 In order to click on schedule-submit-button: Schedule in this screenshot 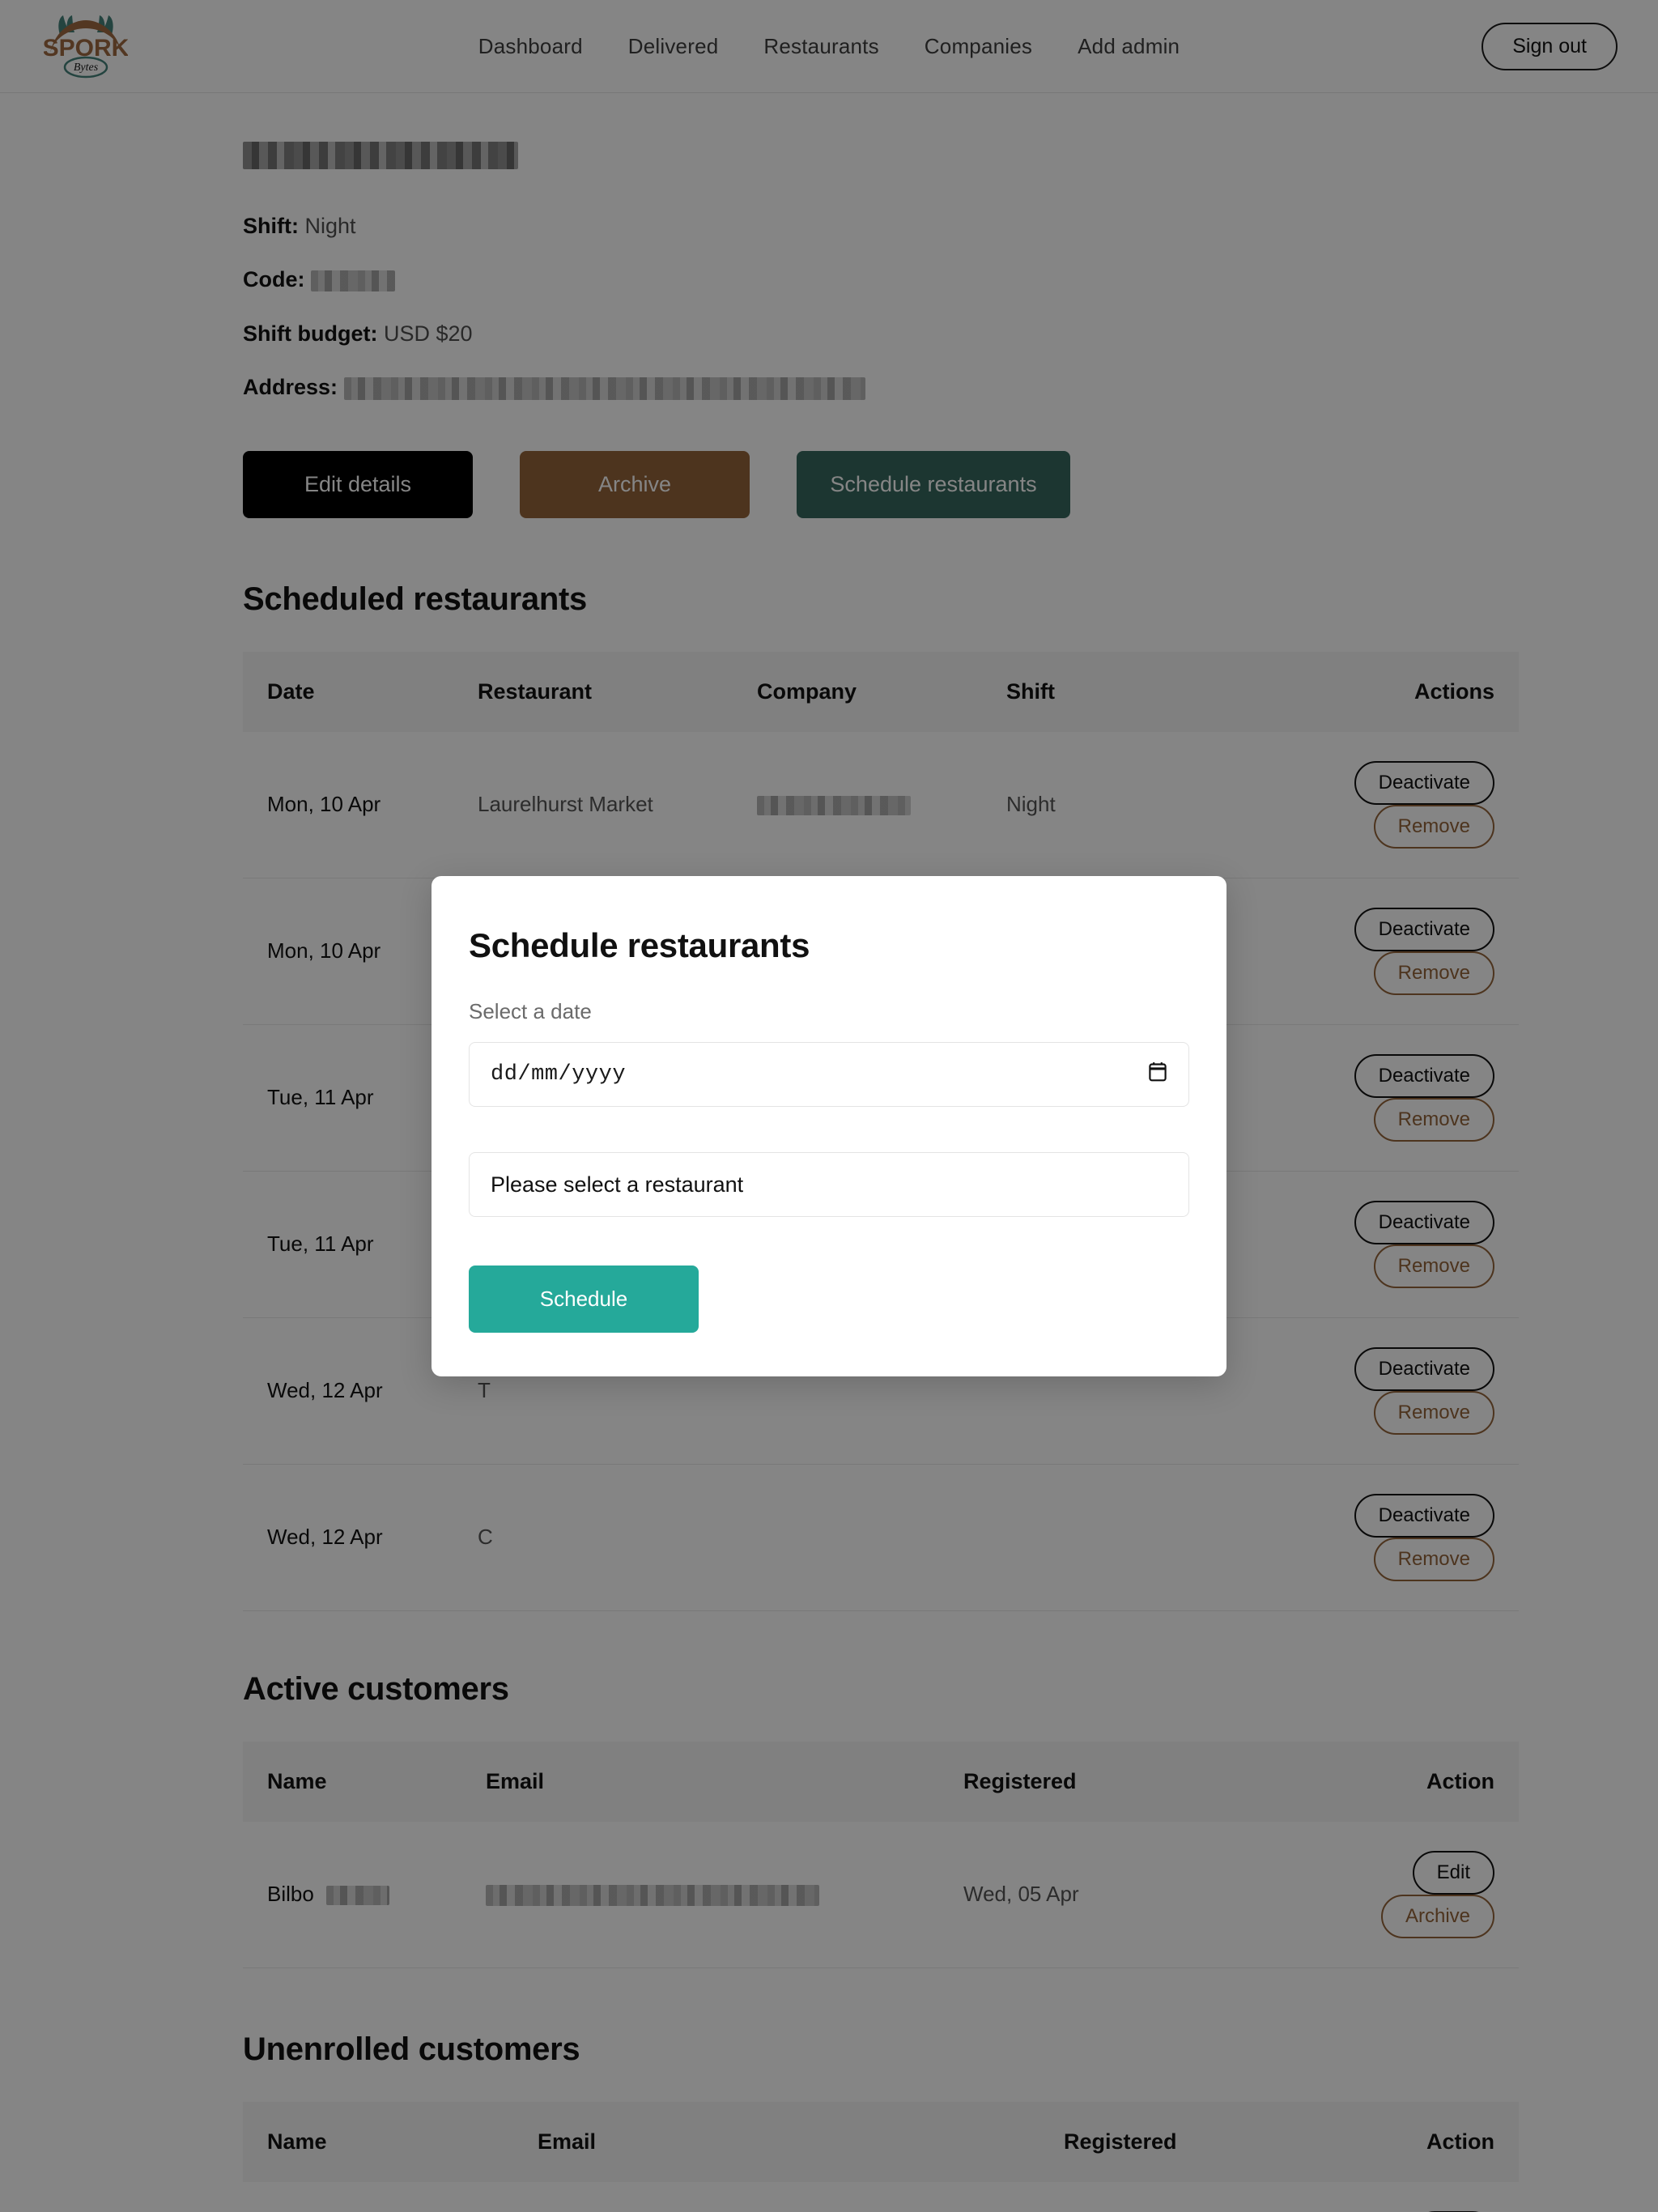, I will do `click(584, 1299)`.